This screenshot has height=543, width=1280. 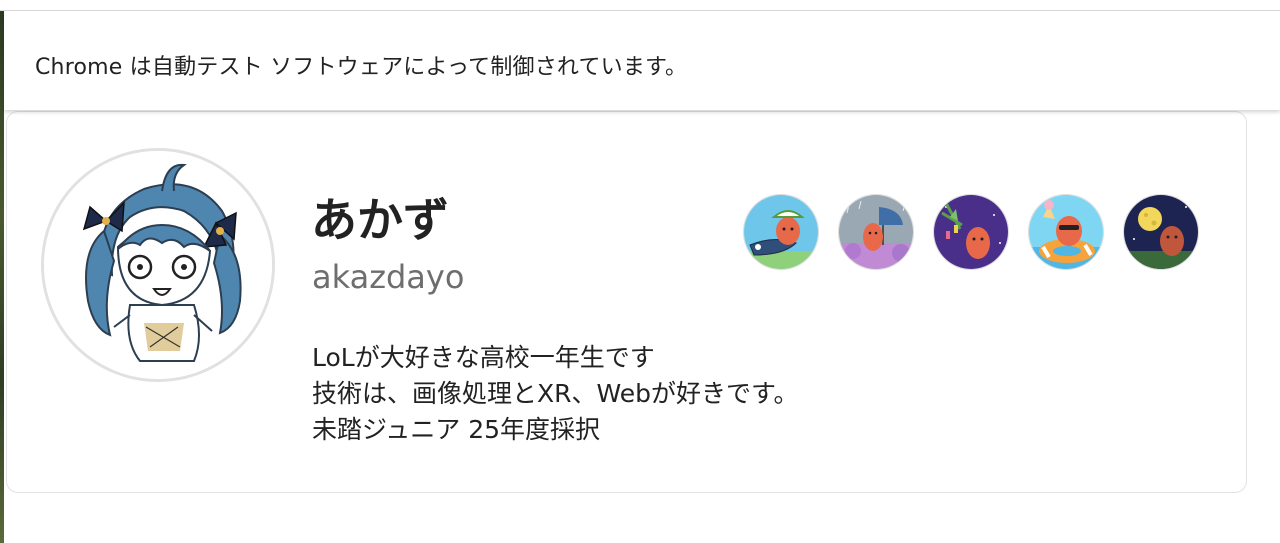 What do you see at coordinates (380, 220) in the screenshot?
I see `display-name: あかず` at bounding box center [380, 220].